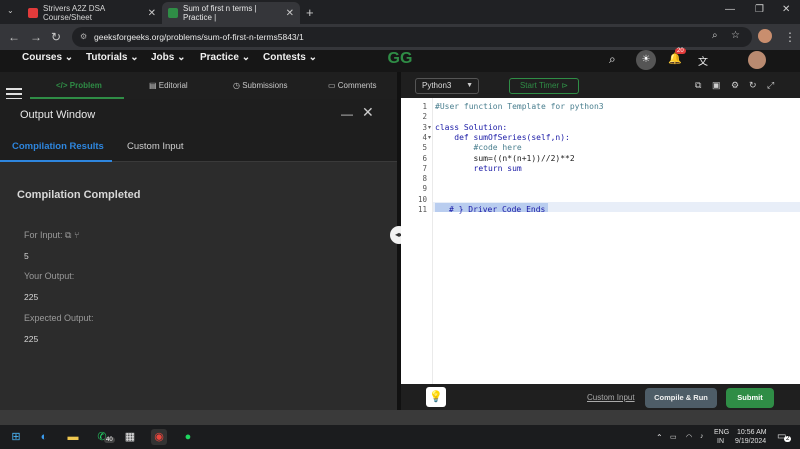  Describe the element at coordinates (422, 199) in the screenshot. I see `line-number: 10` at that location.